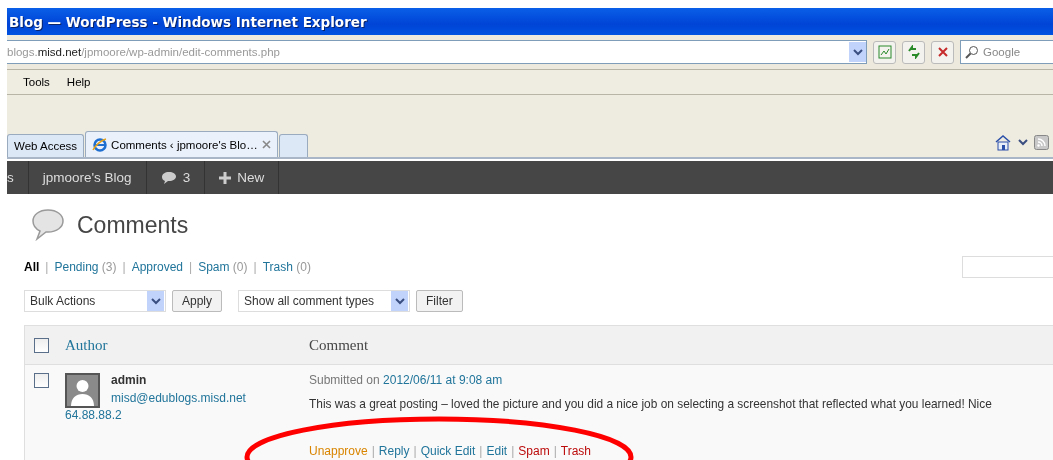 This screenshot has height=460, width=1053. Describe the element at coordinates (1006, 52) in the screenshot. I see `search-field: Google` at that location.